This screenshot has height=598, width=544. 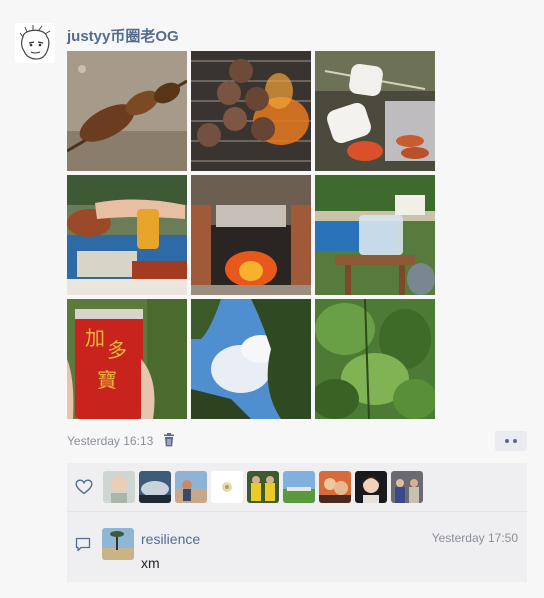 I want to click on comment-timestamp: Yesterday 17:50, so click(x=474, y=538).